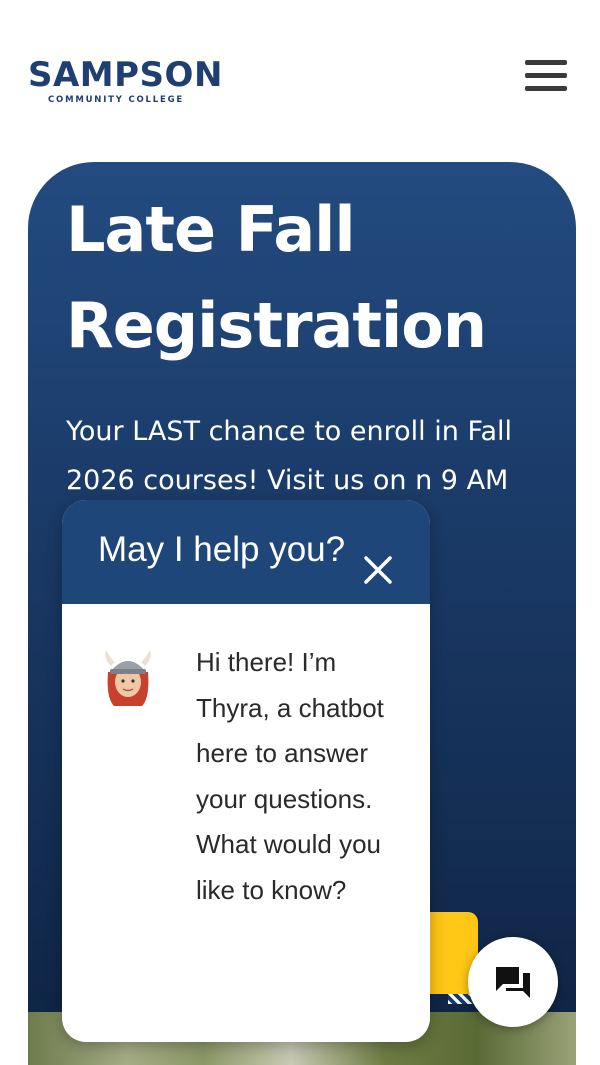 Image resolution: width=600 pixels, height=1065 pixels. I want to click on chat-bubbles-icon, so click(513, 982).